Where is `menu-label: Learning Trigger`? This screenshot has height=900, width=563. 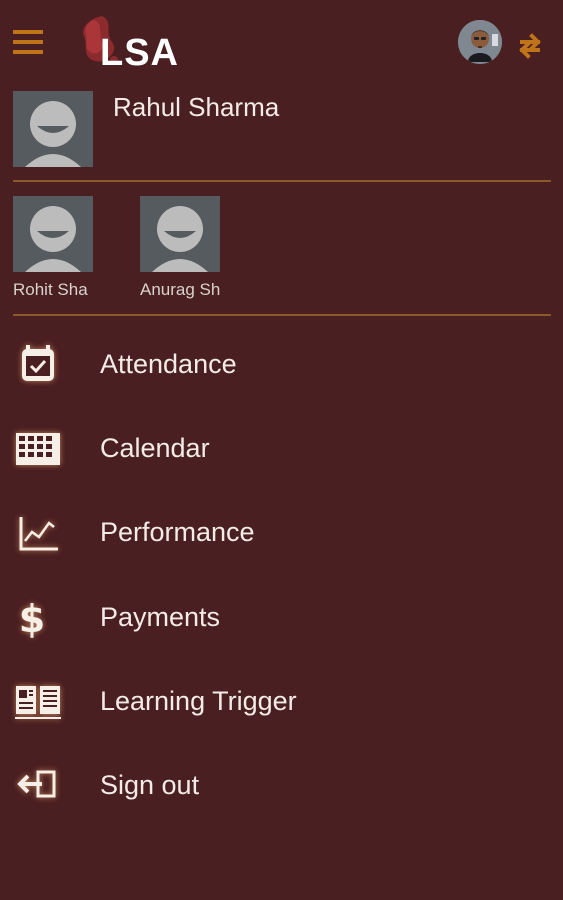 menu-label: Learning Trigger is located at coordinates (198, 701).